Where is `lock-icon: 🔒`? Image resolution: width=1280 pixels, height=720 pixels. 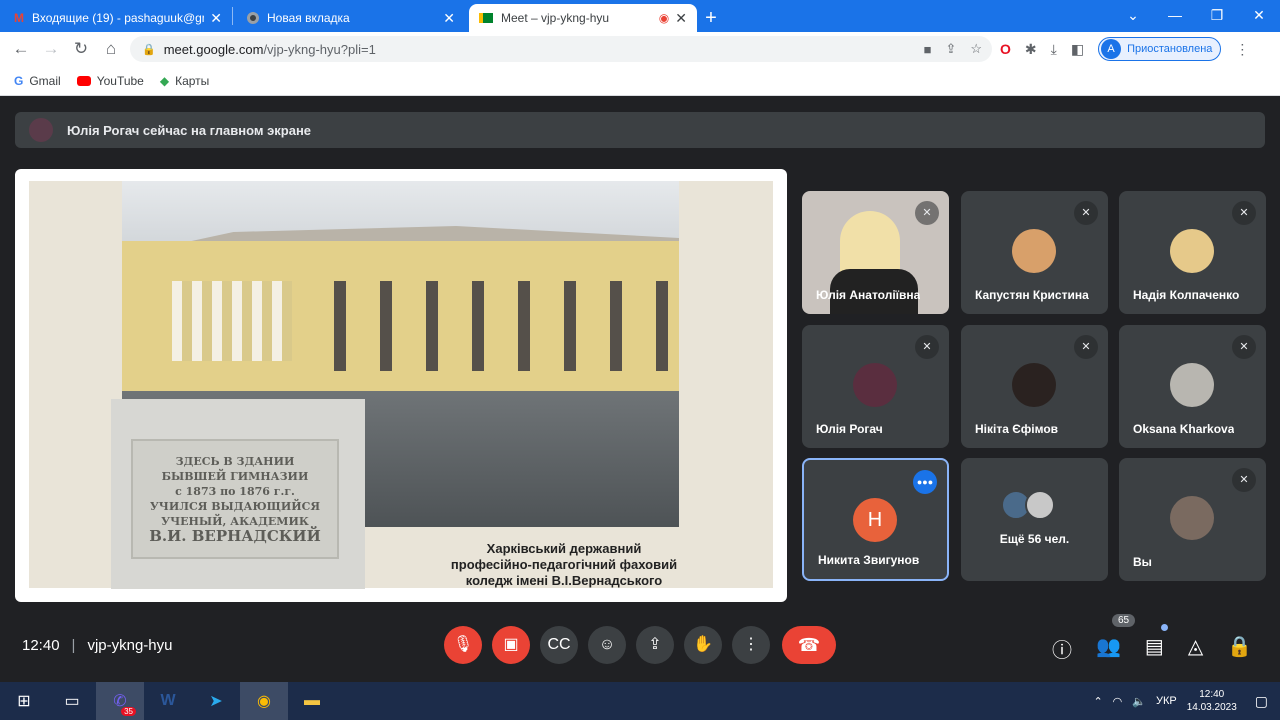
lock-icon: 🔒 is located at coordinates (149, 49).